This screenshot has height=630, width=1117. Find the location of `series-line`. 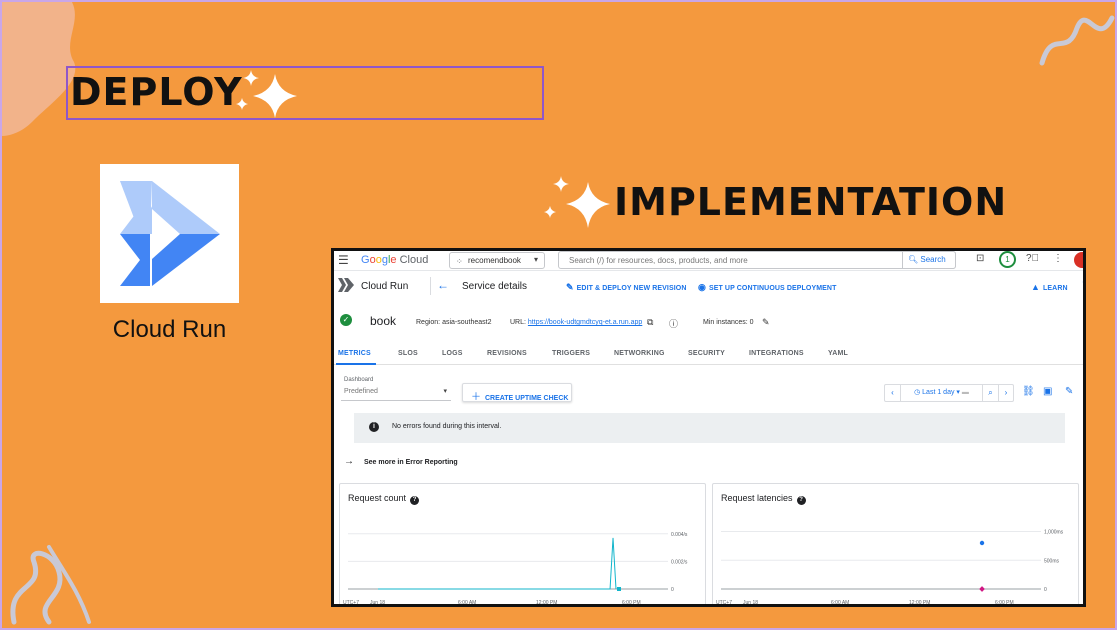

series-line is located at coordinates (497, 563).